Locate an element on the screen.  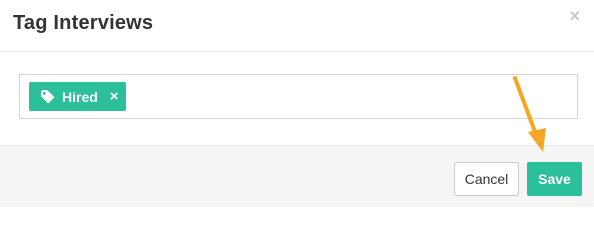
tag-label: Hired is located at coordinates (80, 96).